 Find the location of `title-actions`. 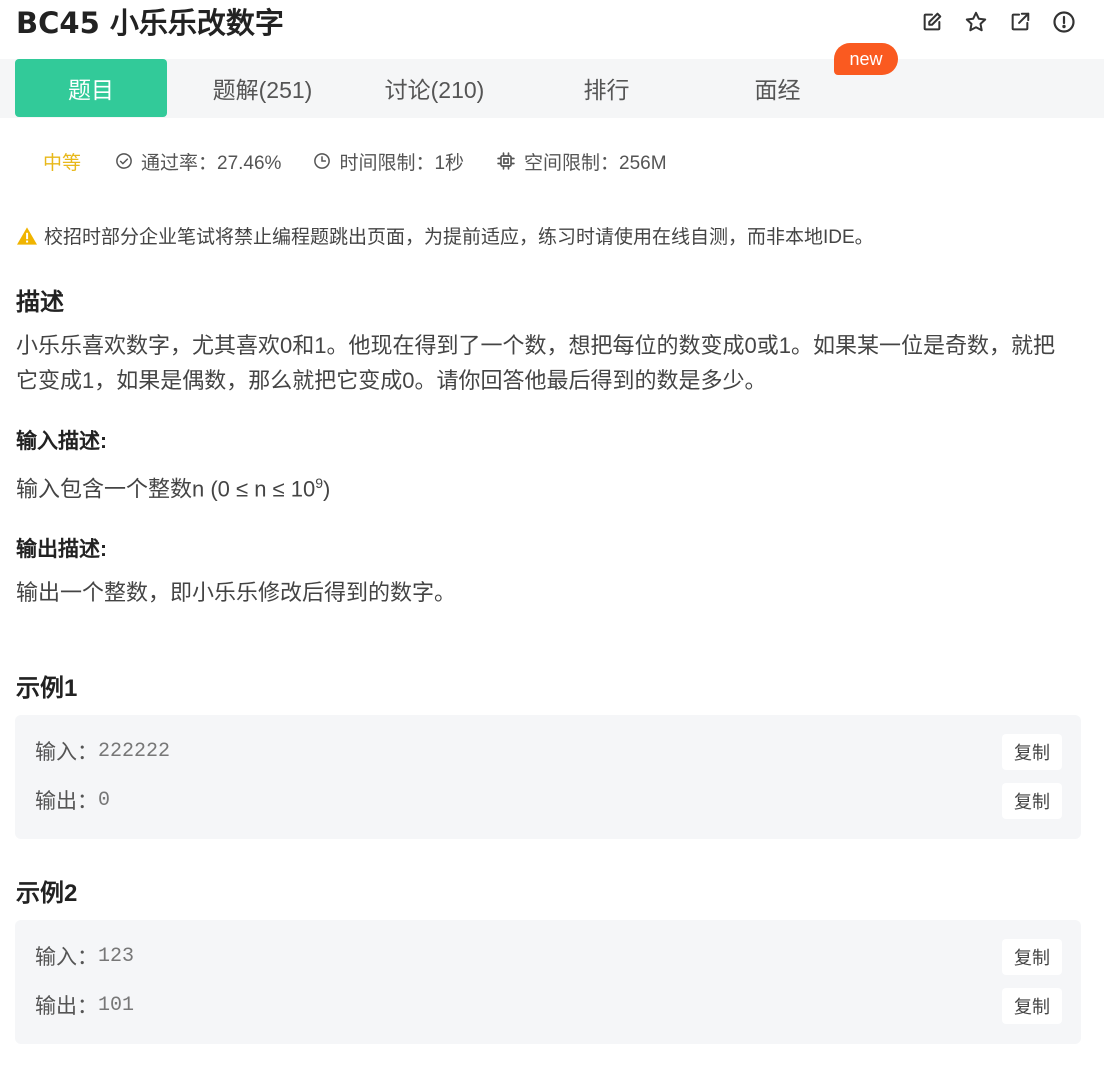

title-actions is located at coordinates (998, 22).